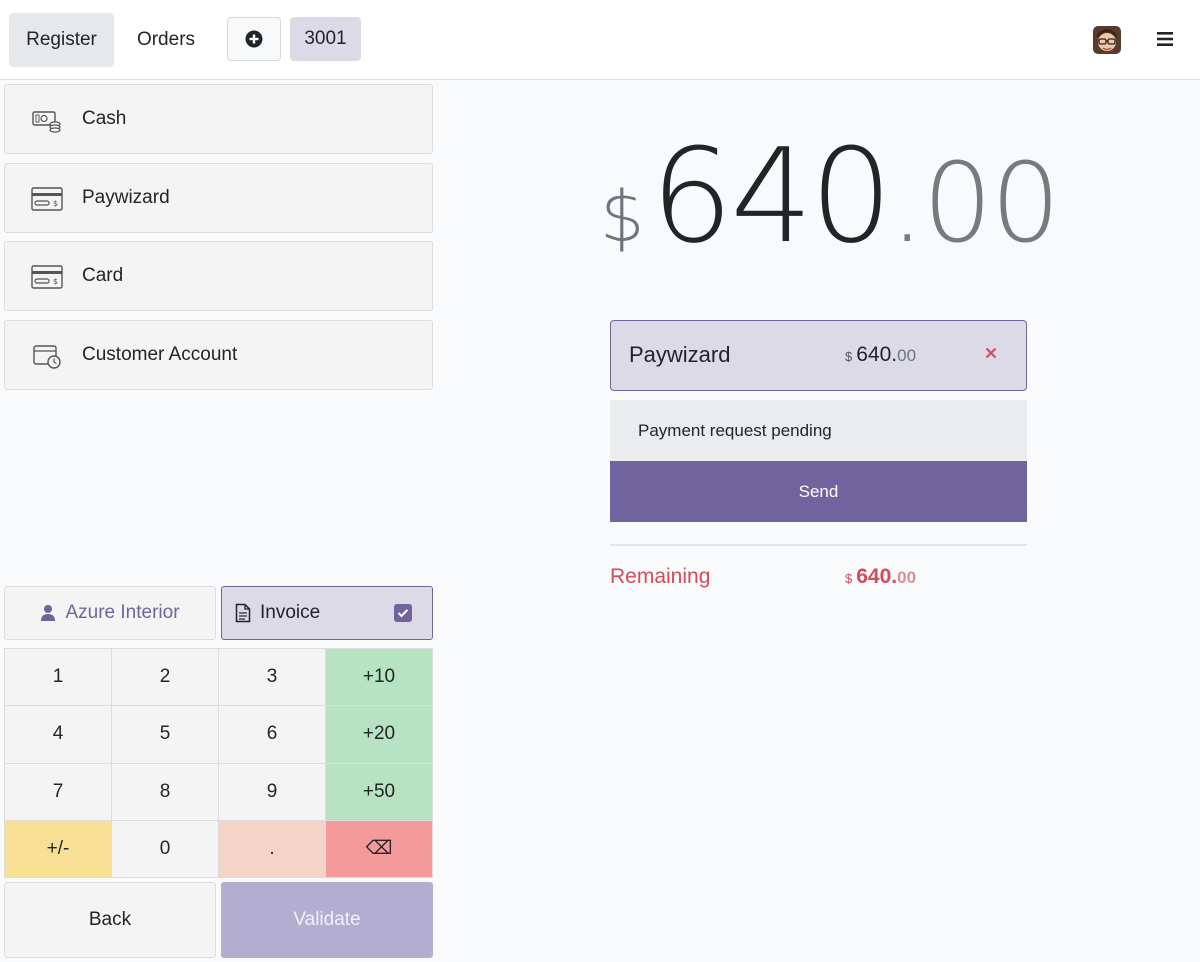 The height and width of the screenshot is (962, 1200). Describe the element at coordinates (272, 791) in the screenshot. I see `numpad-key-9: 9` at that location.